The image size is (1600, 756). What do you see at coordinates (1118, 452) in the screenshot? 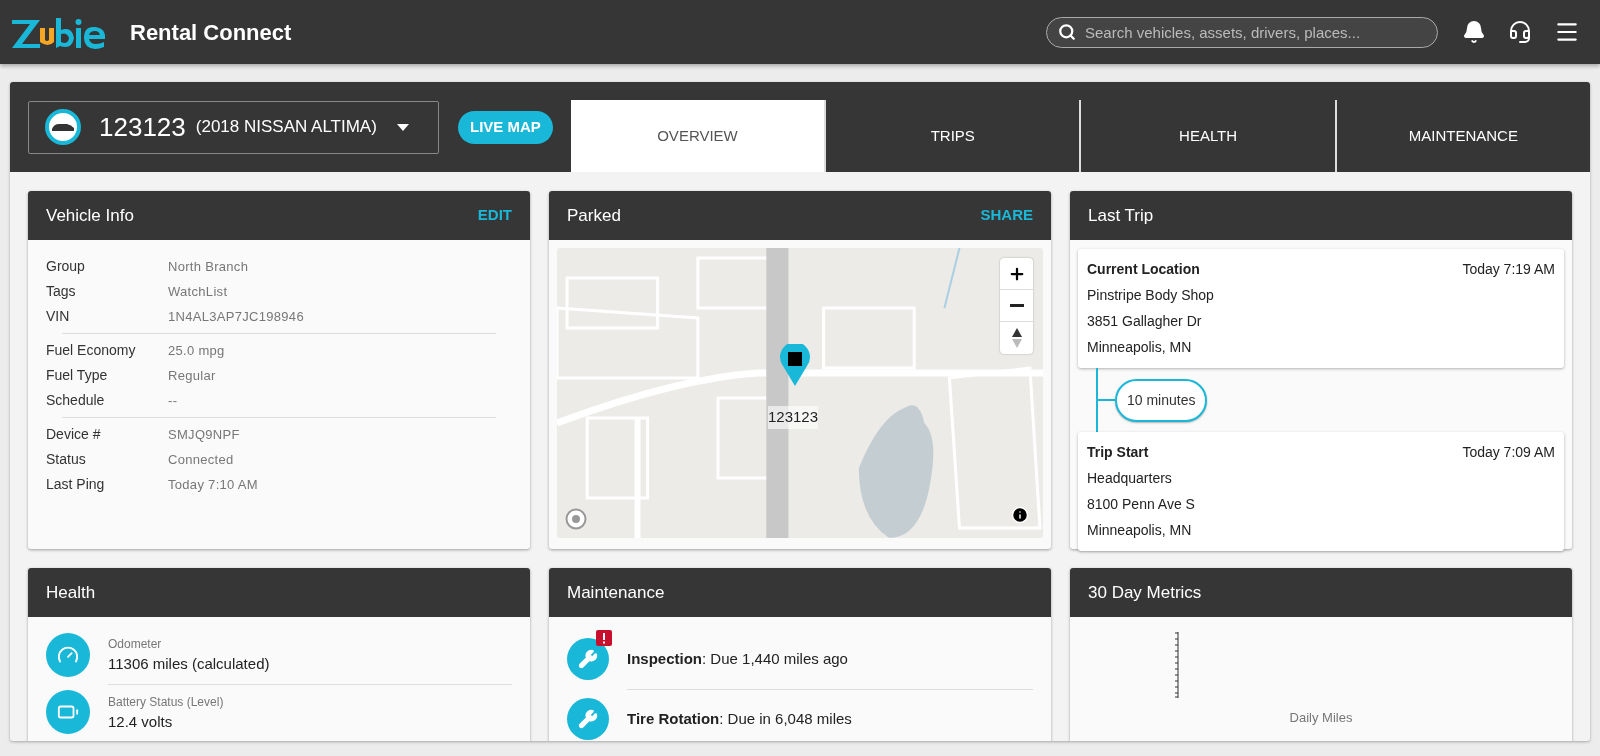
I see `stop-title: Trip Start` at bounding box center [1118, 452].